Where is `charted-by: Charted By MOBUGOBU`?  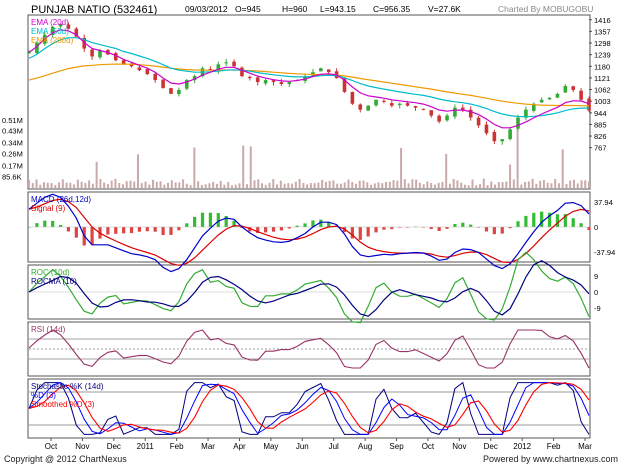 charted-by: Charted By MOBUGOBU is located at coordinates (545, 9).